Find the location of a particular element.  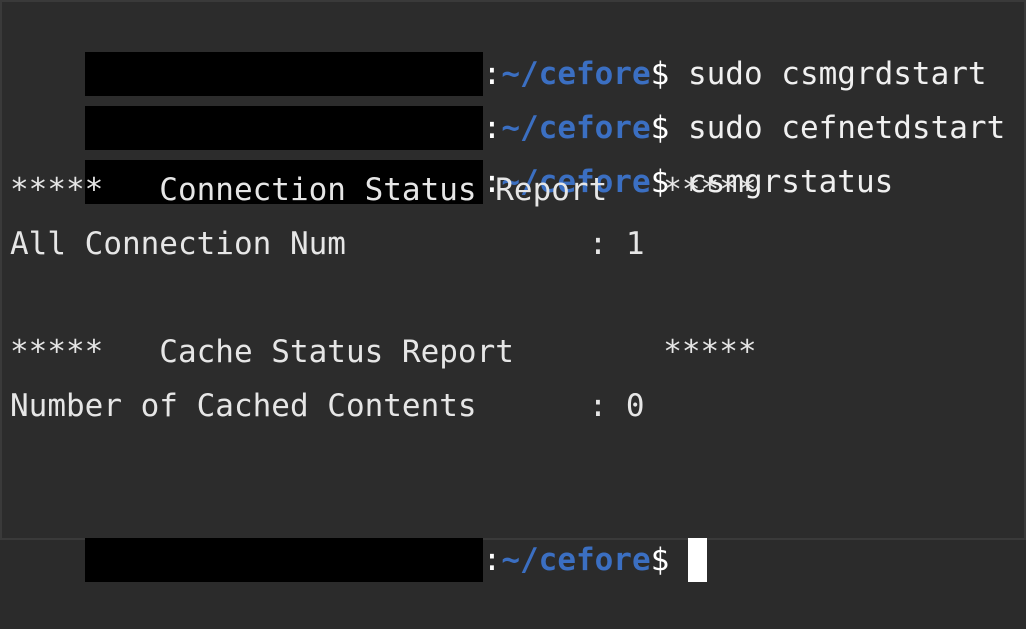

command-line-3: :~/cefore$ csmgrstatus is located at coordinates (451, 158).